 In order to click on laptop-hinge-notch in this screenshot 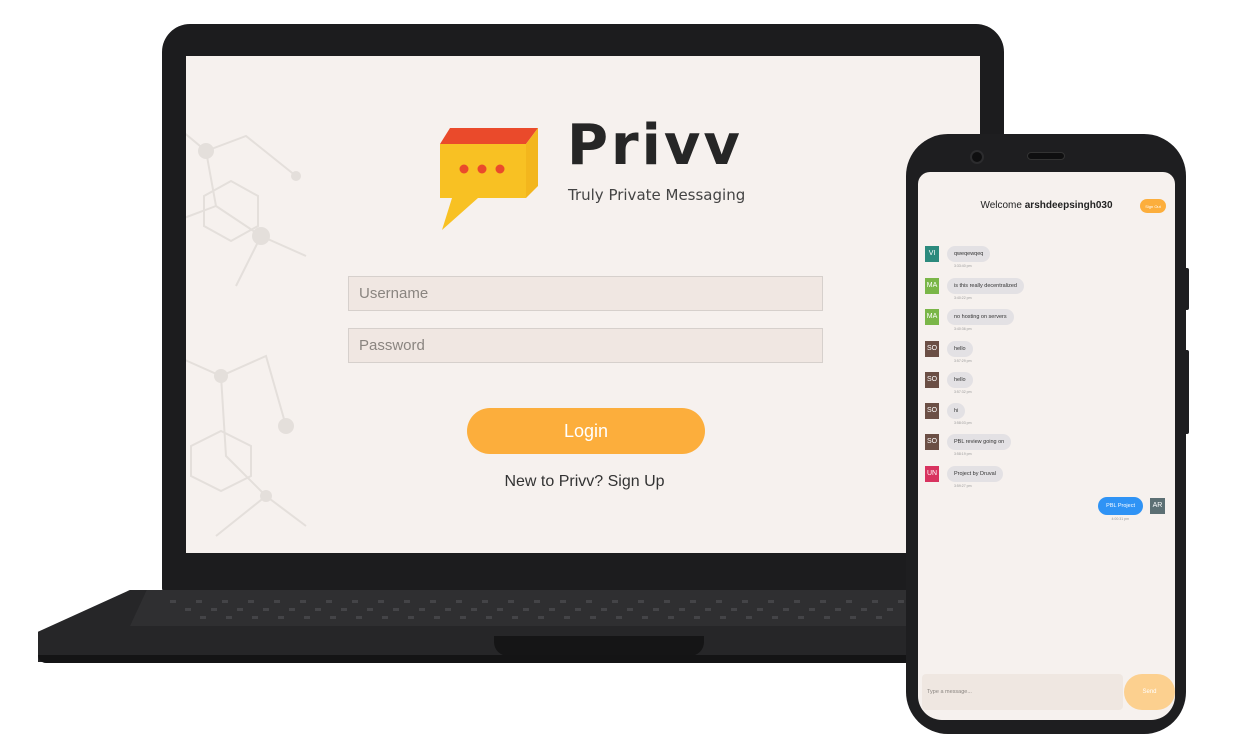, I will do `click(599, 646)`.